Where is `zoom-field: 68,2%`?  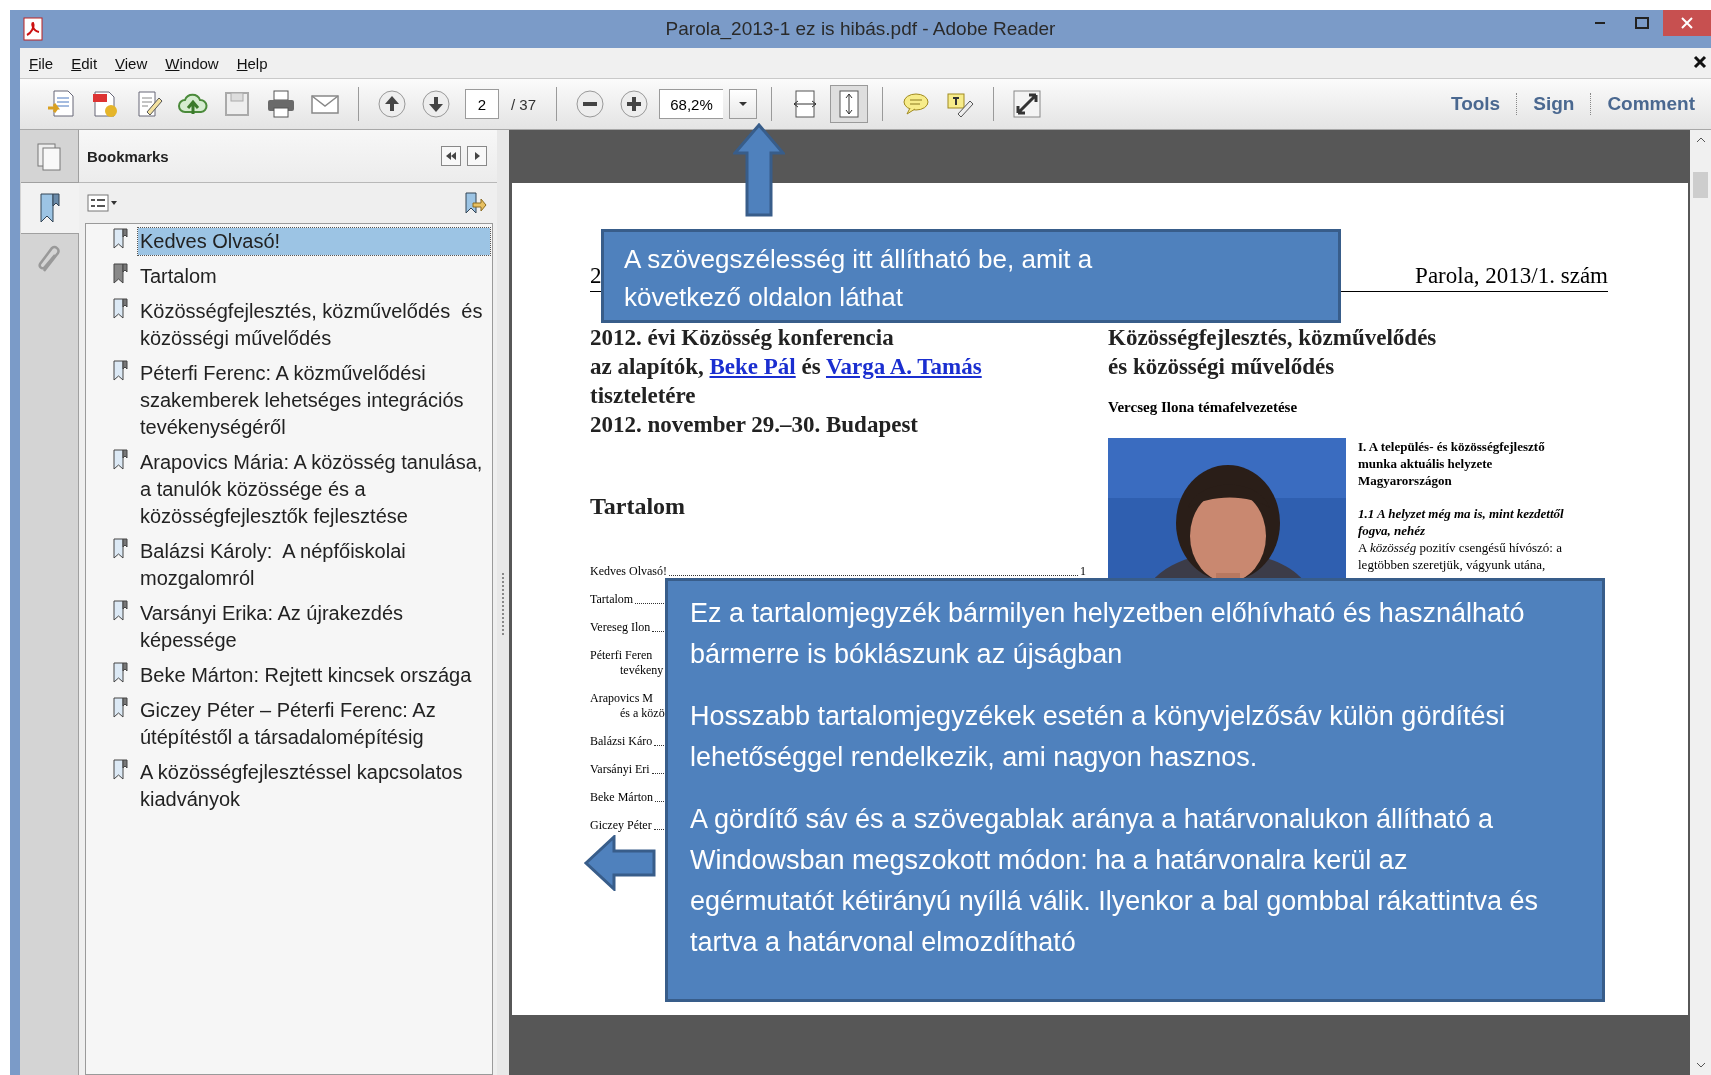
zoom-field: 68,2% is located at coordinates (691, 104).